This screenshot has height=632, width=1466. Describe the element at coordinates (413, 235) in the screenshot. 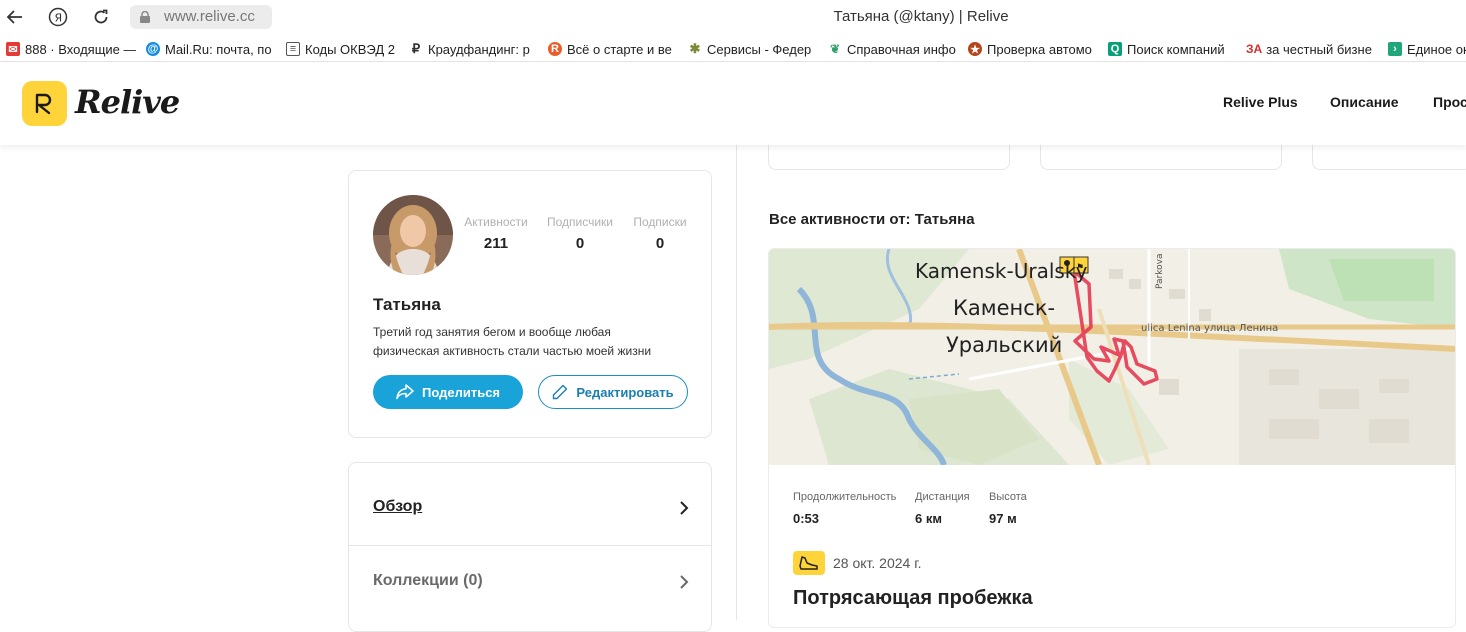

I see `avatar` at that location.